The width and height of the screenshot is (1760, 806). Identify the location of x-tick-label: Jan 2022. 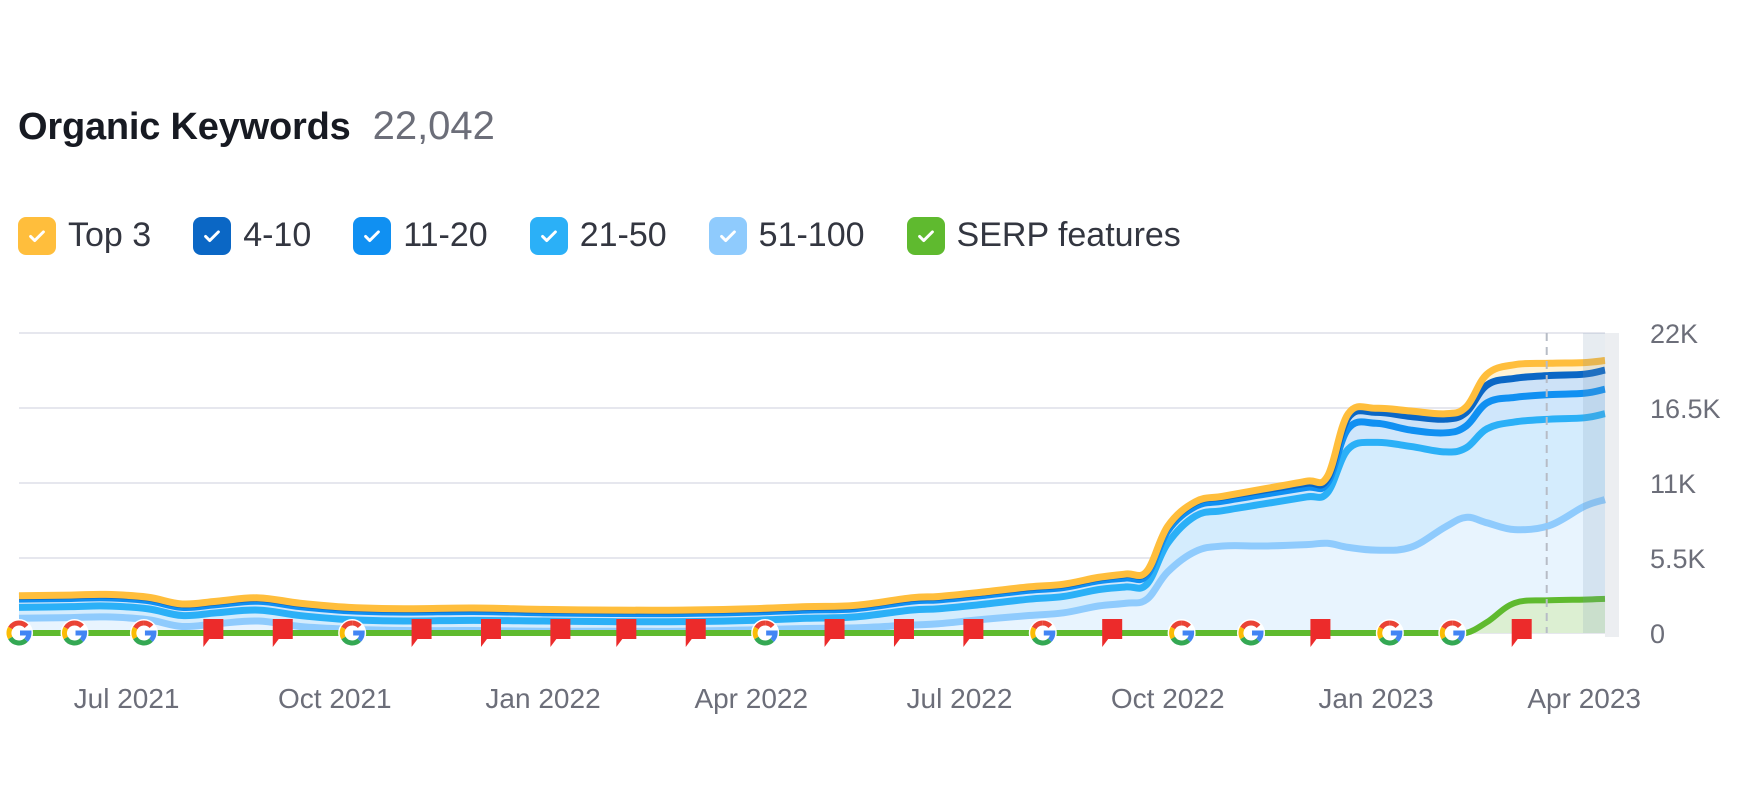
(542, 698).